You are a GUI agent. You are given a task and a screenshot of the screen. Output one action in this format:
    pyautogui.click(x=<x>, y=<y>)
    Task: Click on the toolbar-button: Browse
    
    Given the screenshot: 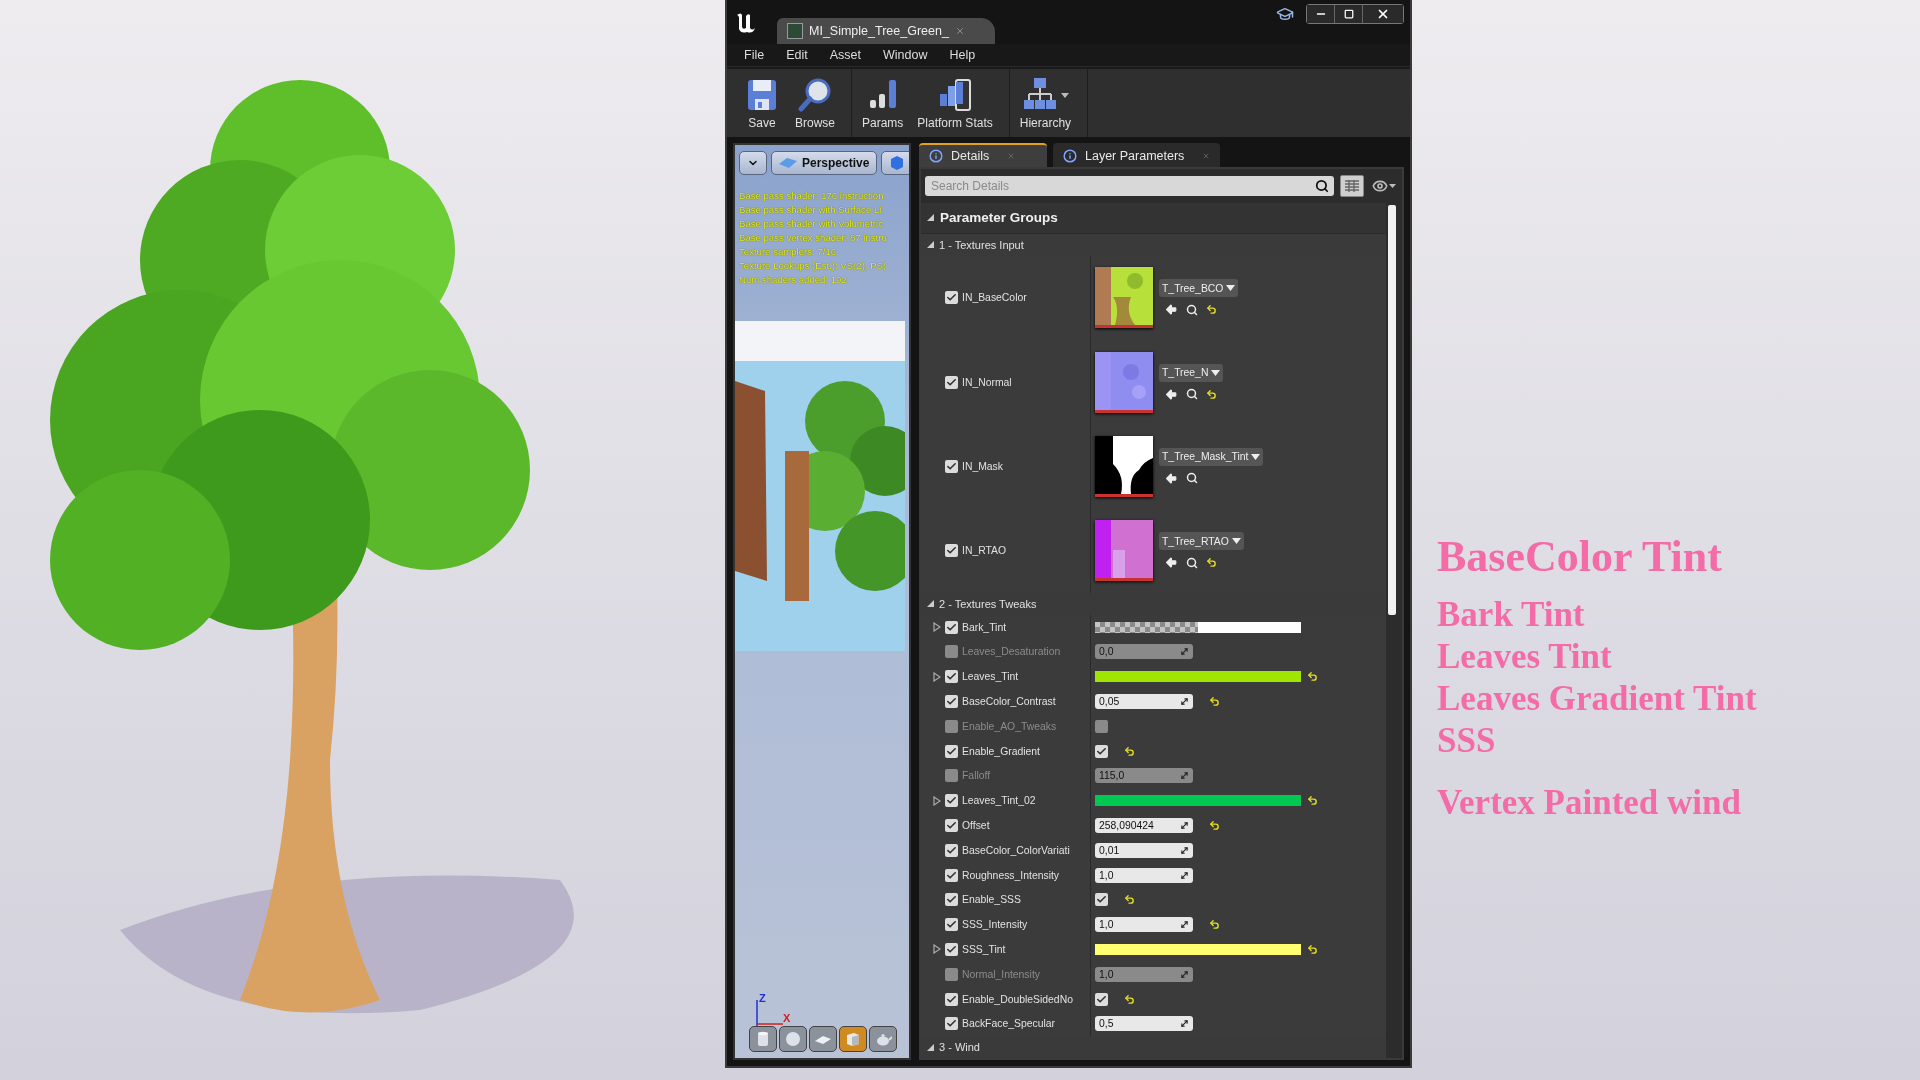 What is the action you would take?
    pyautogui.click(x=815, y=103)
    